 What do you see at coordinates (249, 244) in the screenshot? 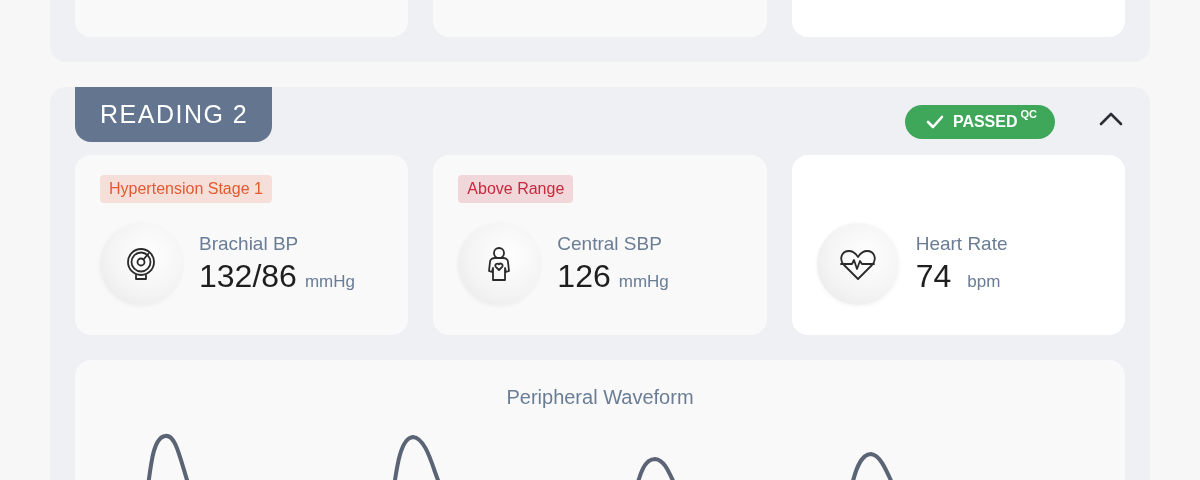
I see `metric-label: Brachial BP` at bounding box center [249, 244].